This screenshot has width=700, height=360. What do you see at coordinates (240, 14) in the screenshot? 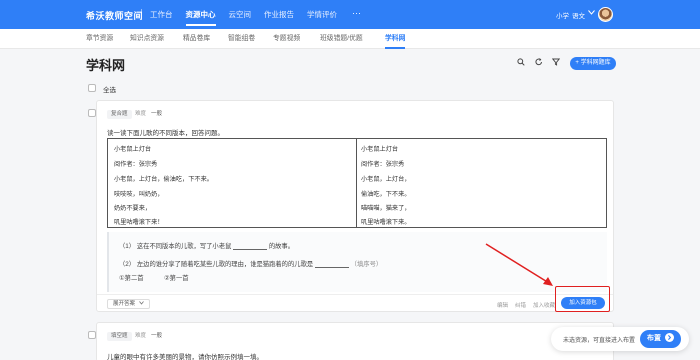
I see `nav-cloud-space: 云空间` at bounding box center [240, 14].